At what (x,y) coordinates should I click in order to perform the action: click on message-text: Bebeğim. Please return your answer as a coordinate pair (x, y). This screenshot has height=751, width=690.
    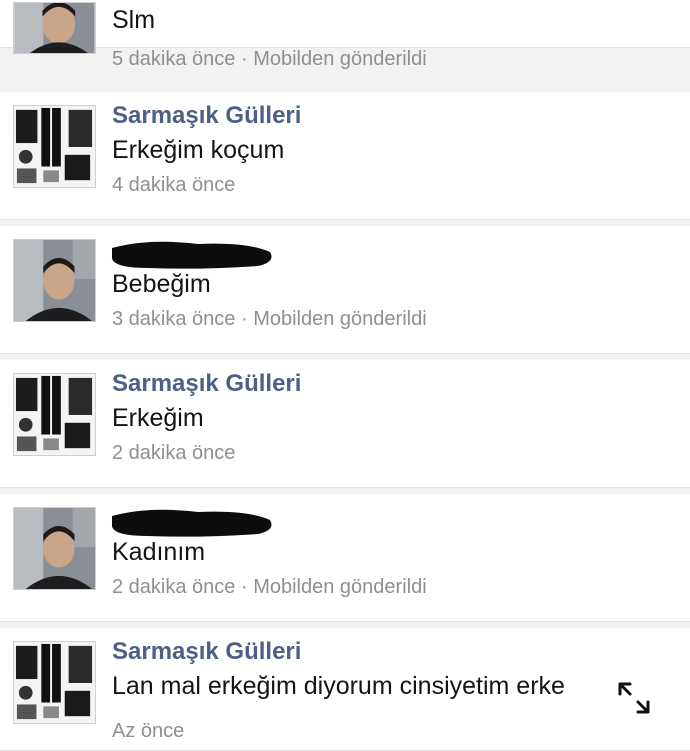
    Looking at the image, I should click on (161, 284).